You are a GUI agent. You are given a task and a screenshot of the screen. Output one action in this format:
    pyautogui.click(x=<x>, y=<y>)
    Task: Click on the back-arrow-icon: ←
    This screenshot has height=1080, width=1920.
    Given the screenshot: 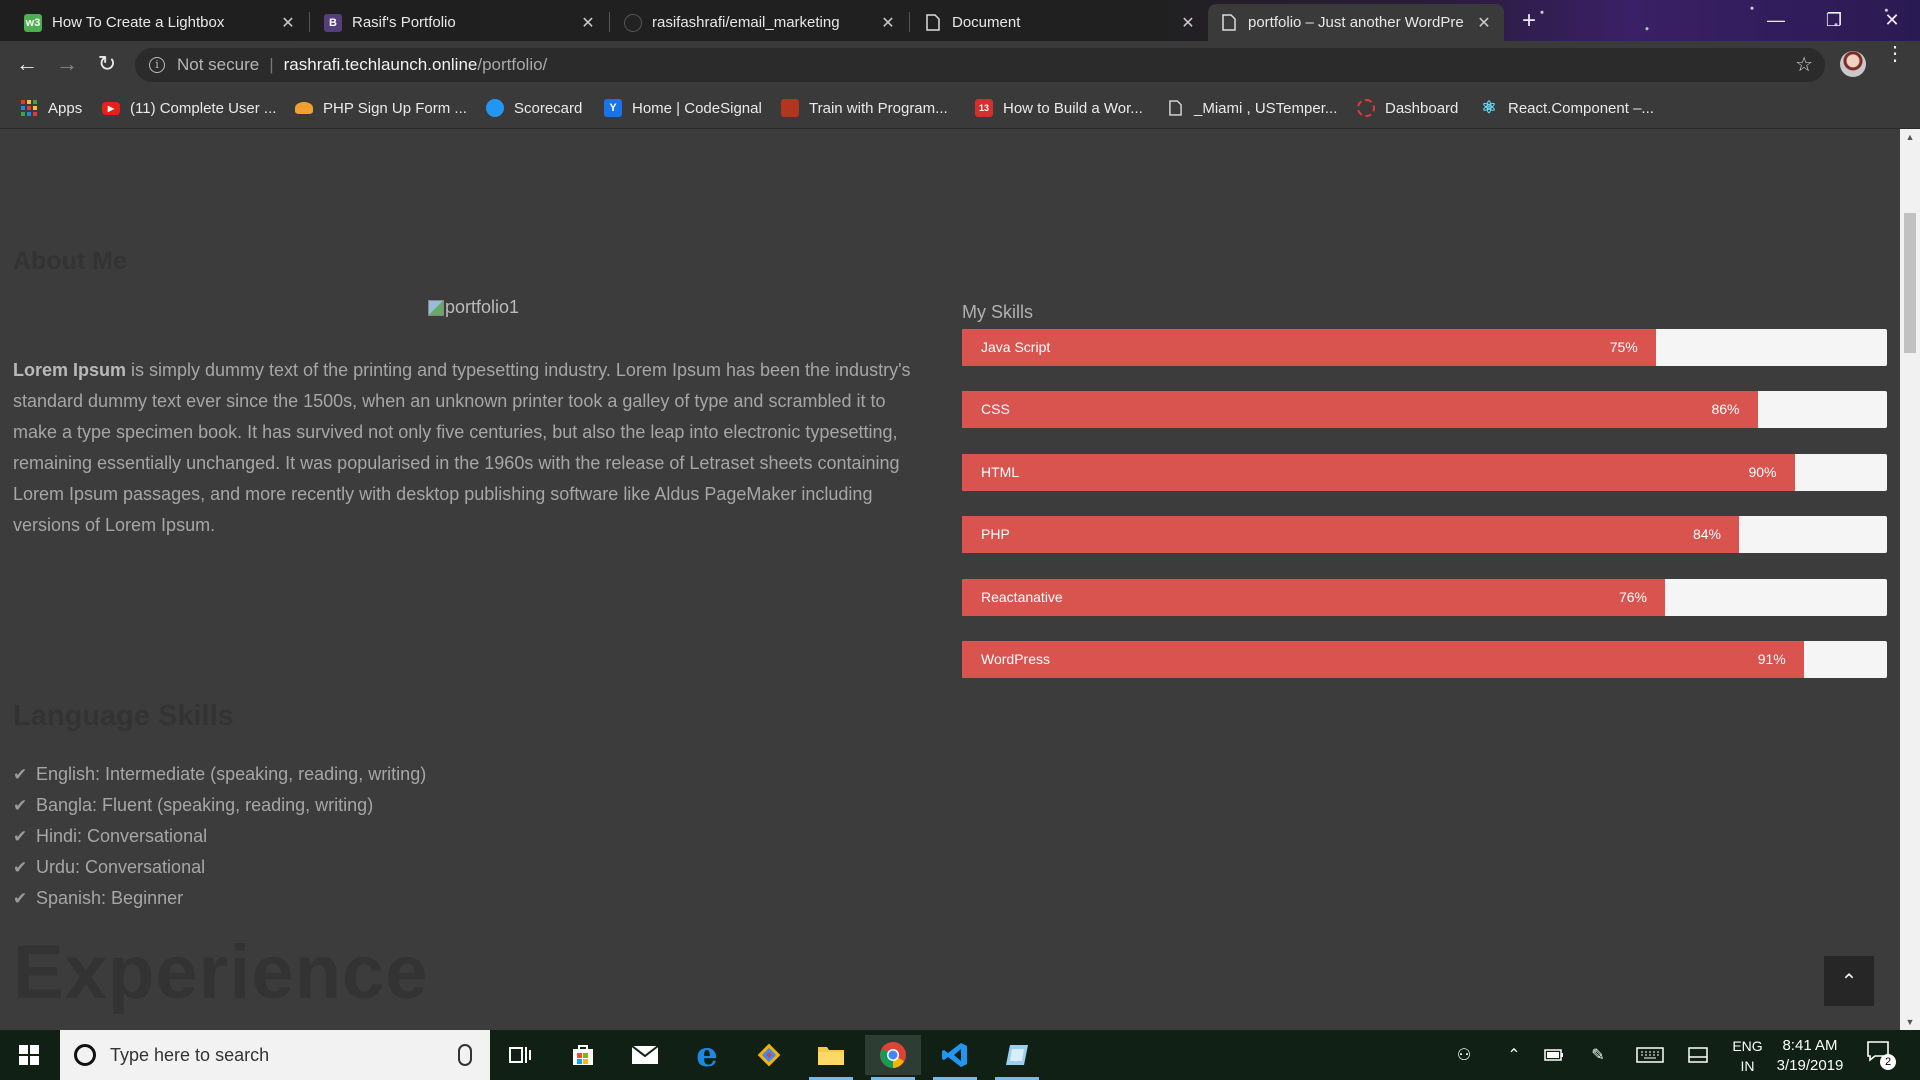 What is the action you would take?
    pyautogui.click(x=27, y=64)
    